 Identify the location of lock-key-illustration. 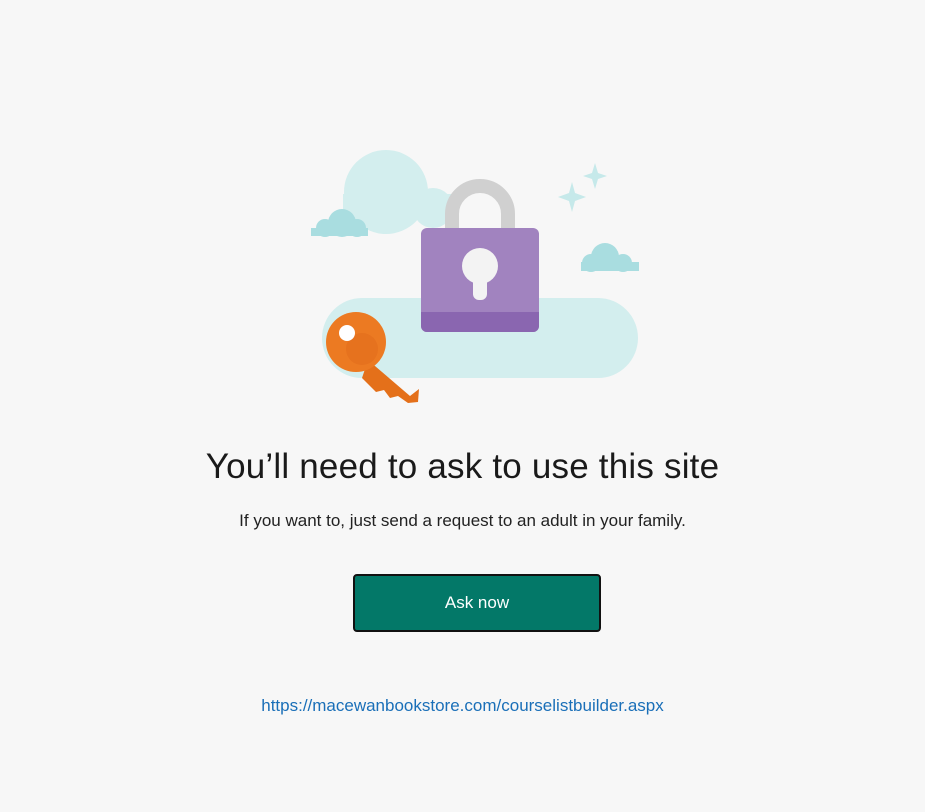
(475, 276).